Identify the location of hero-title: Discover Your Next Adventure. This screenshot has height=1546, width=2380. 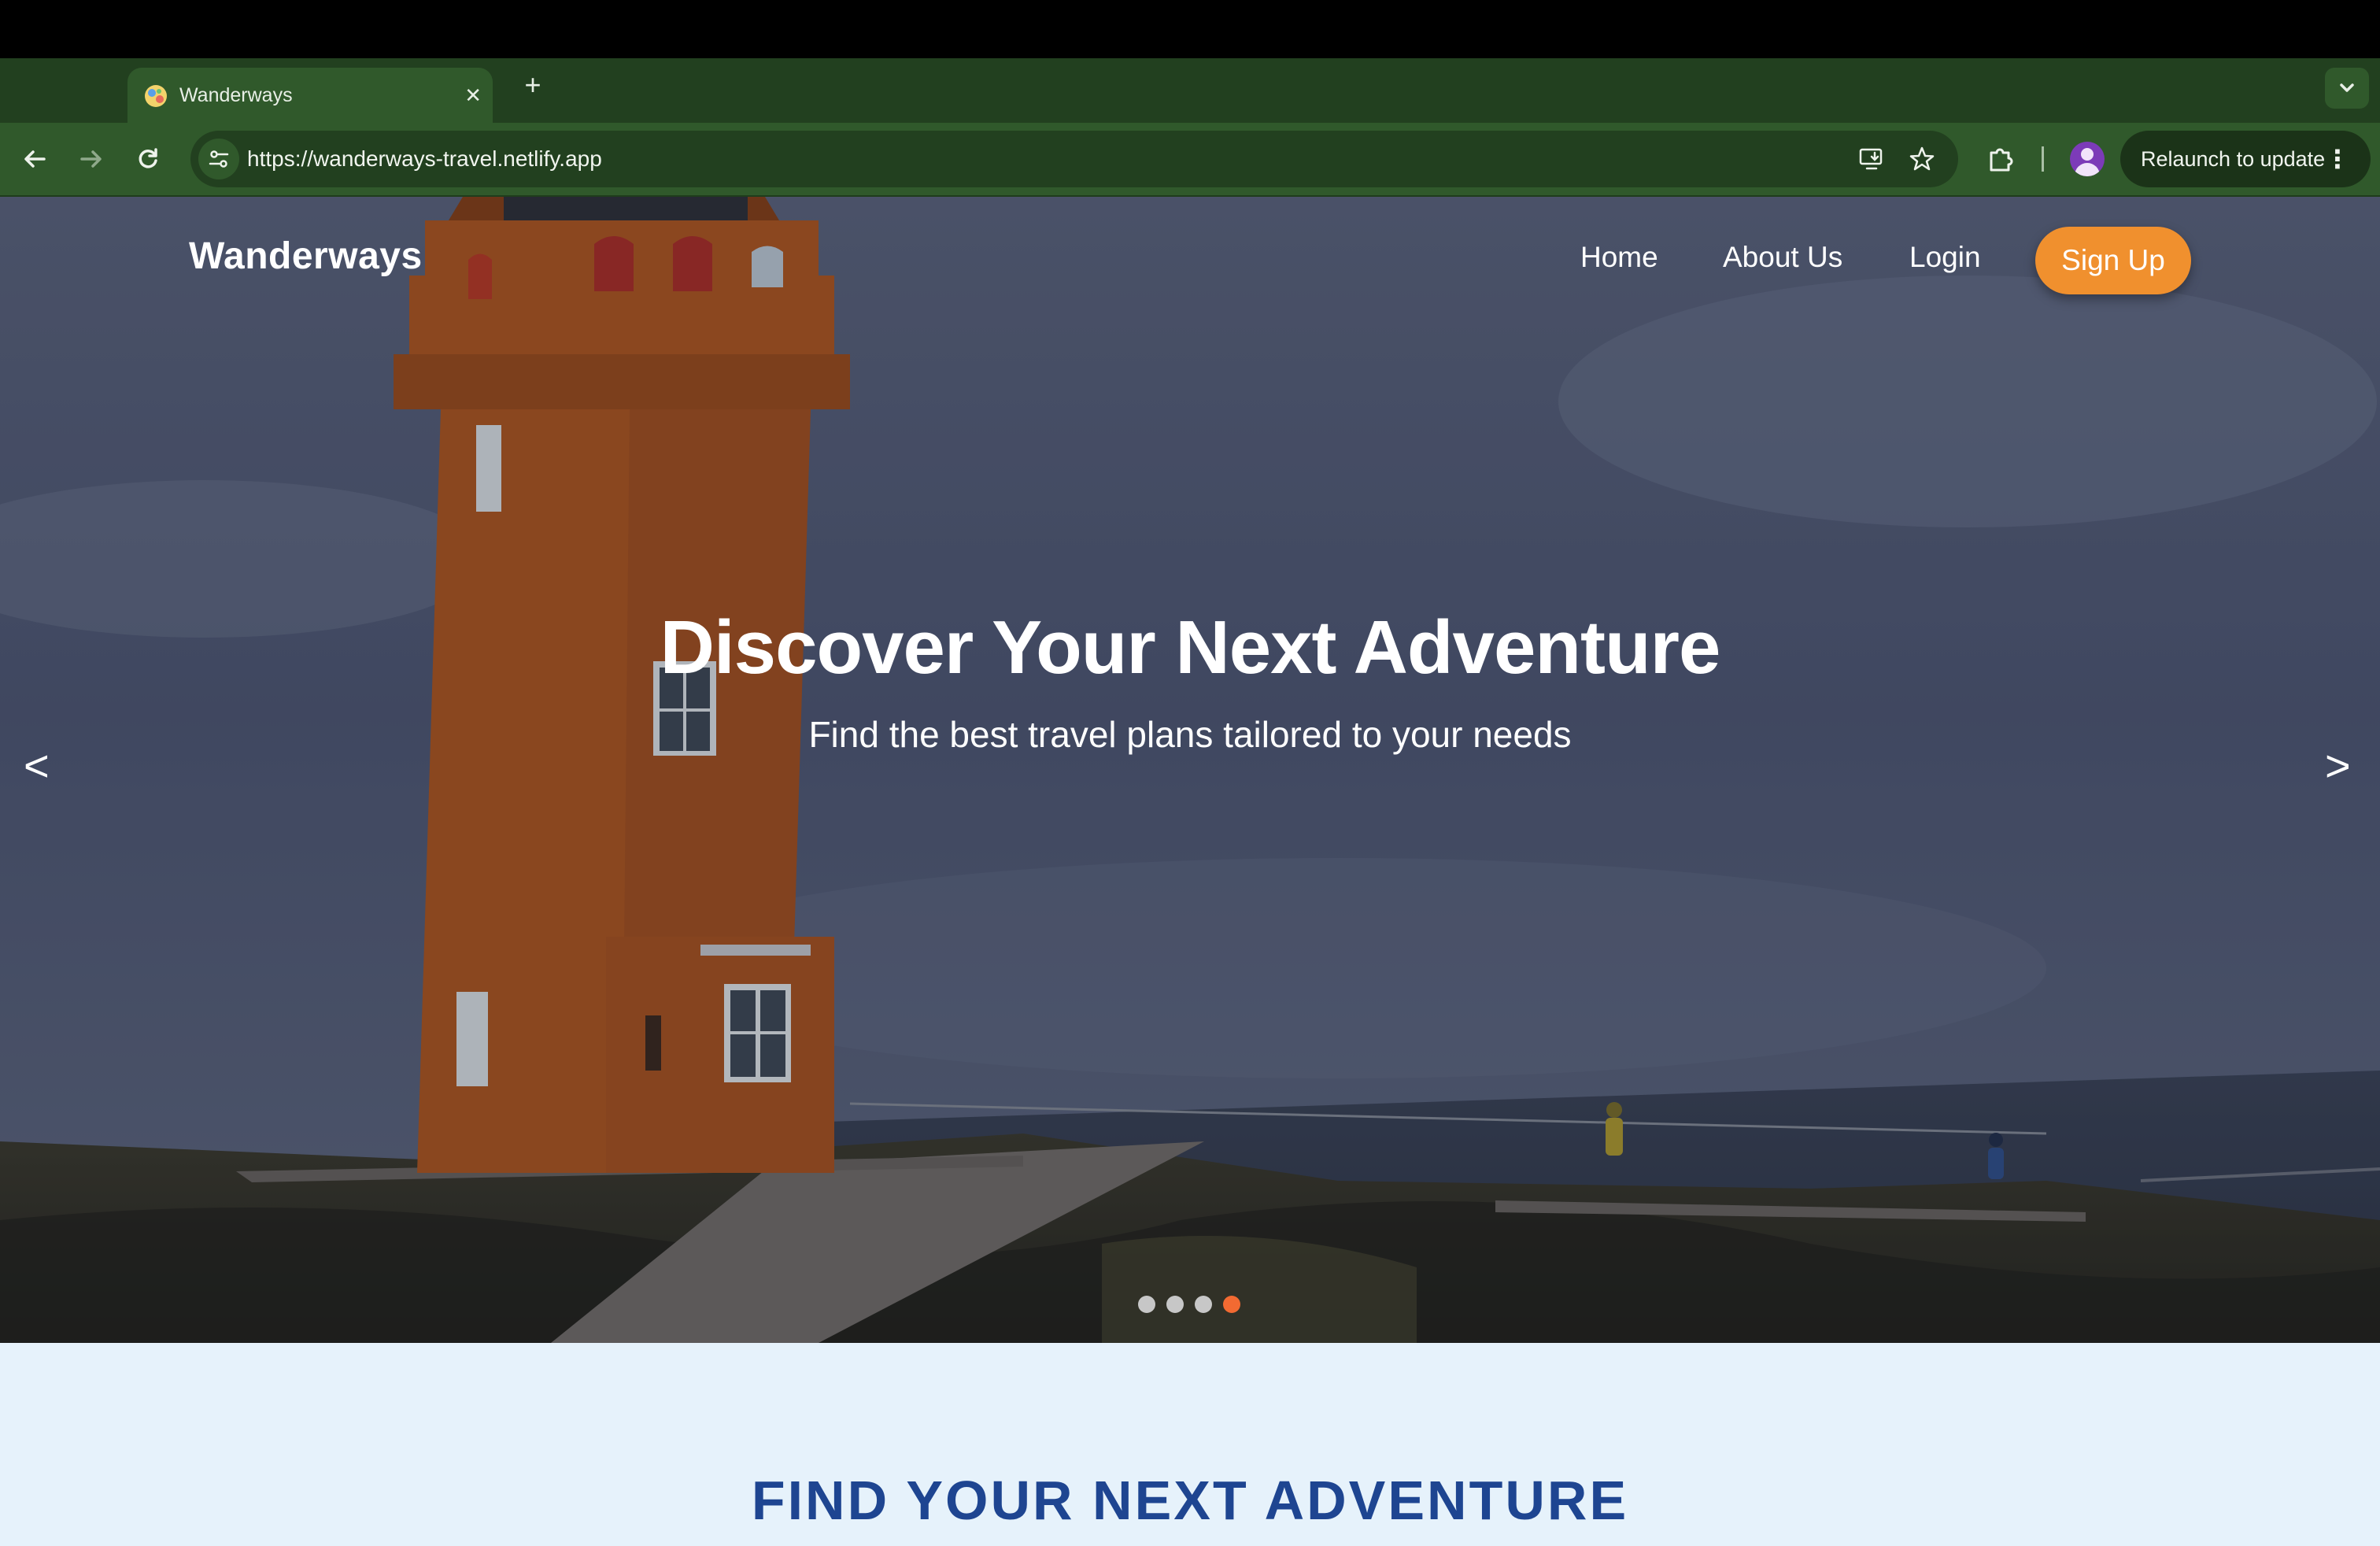
(1190, 648).